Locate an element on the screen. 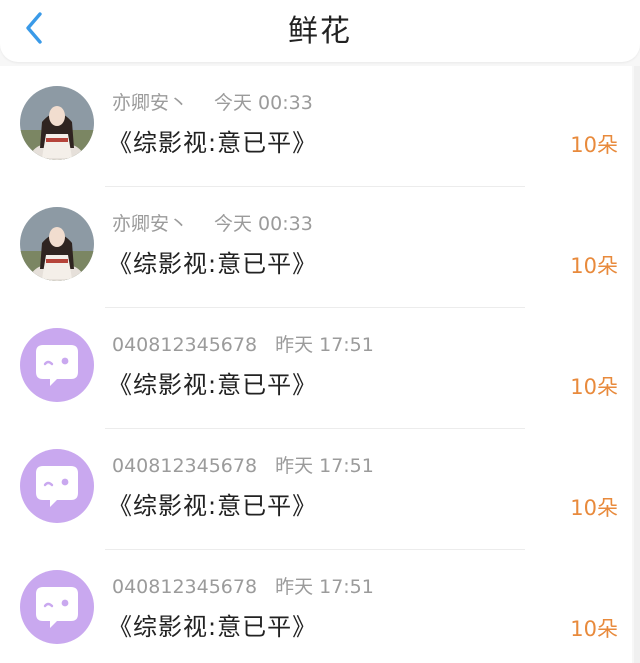  page-title: 鲜花 is located at coordinates (320, 31).